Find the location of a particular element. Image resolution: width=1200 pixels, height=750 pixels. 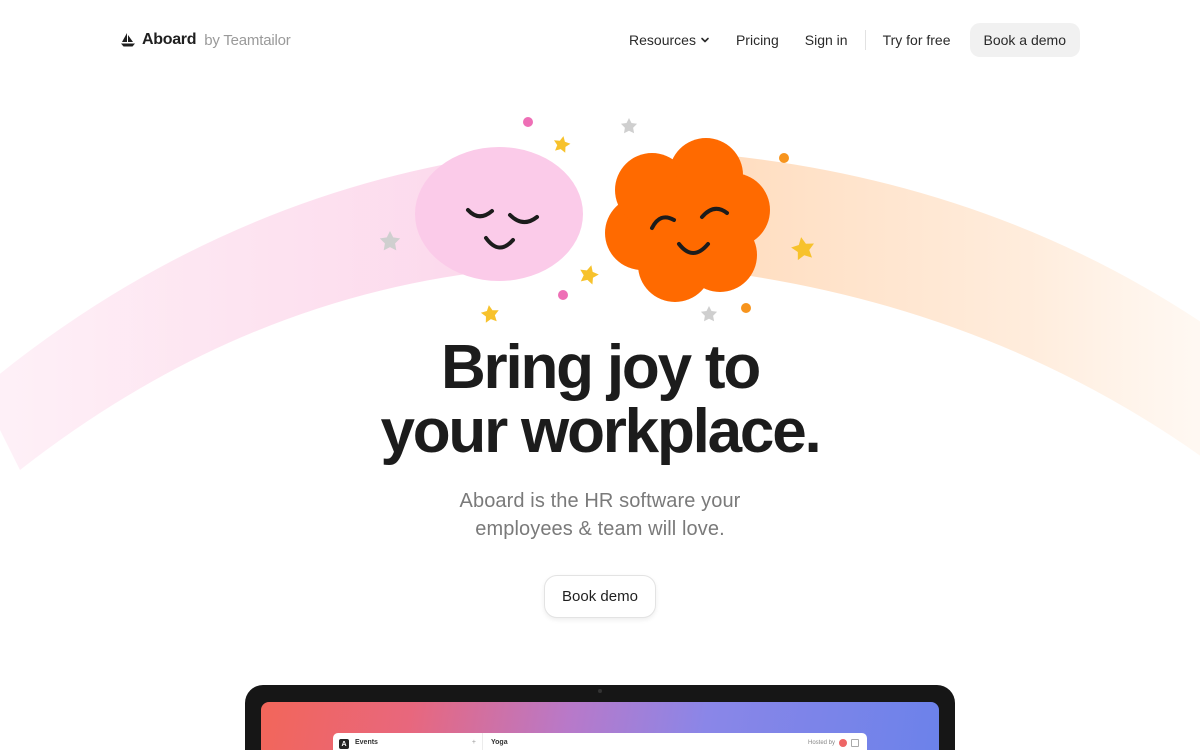

hero-subtitle-line-1: Aboard is the HR software your is located at coordinates (600, 501).